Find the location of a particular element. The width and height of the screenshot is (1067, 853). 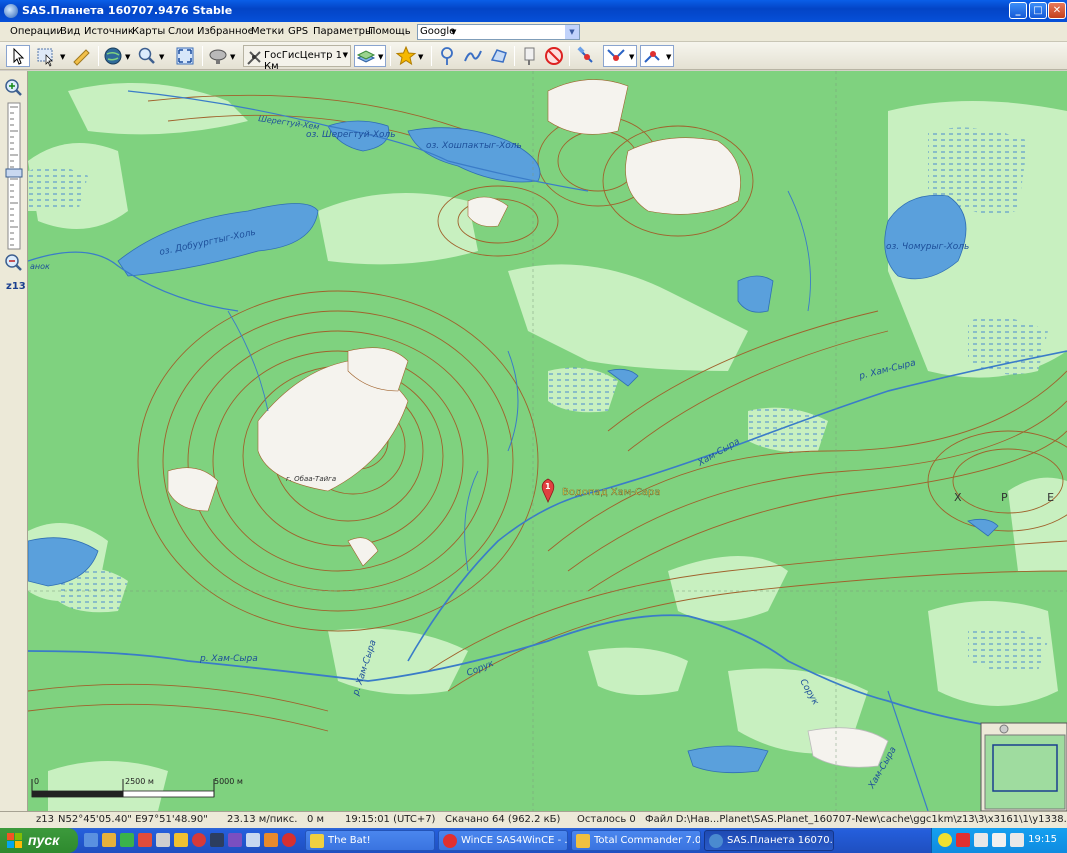

quicklaunch-media-icon is located at coordinates (217, 840).